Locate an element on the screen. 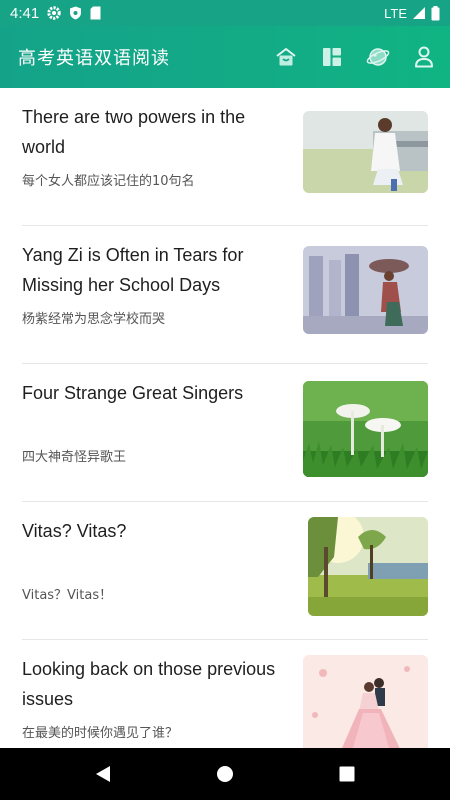  user-icon is located at coordinates (424, 57).